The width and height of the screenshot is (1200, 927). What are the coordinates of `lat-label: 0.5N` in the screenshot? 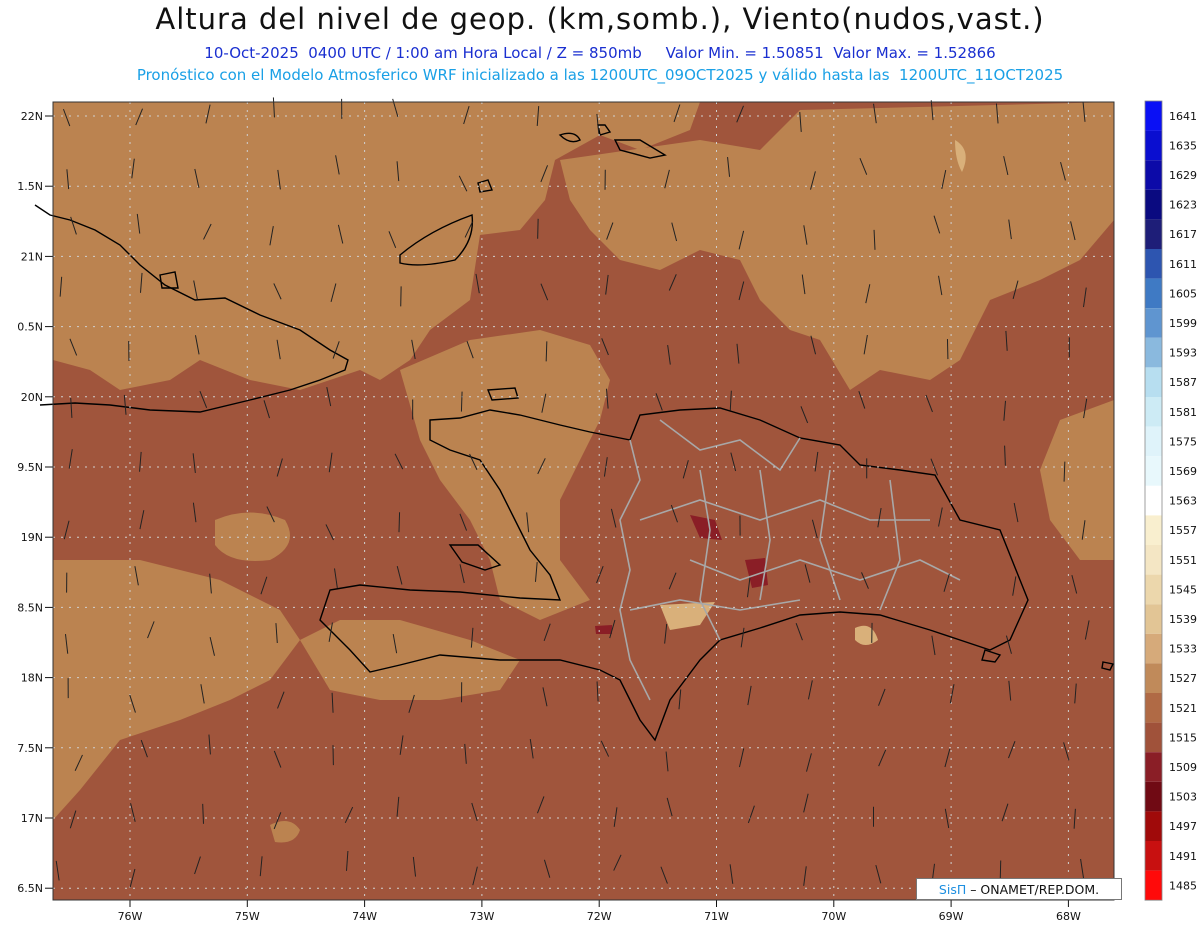 It's located at (30, 327).